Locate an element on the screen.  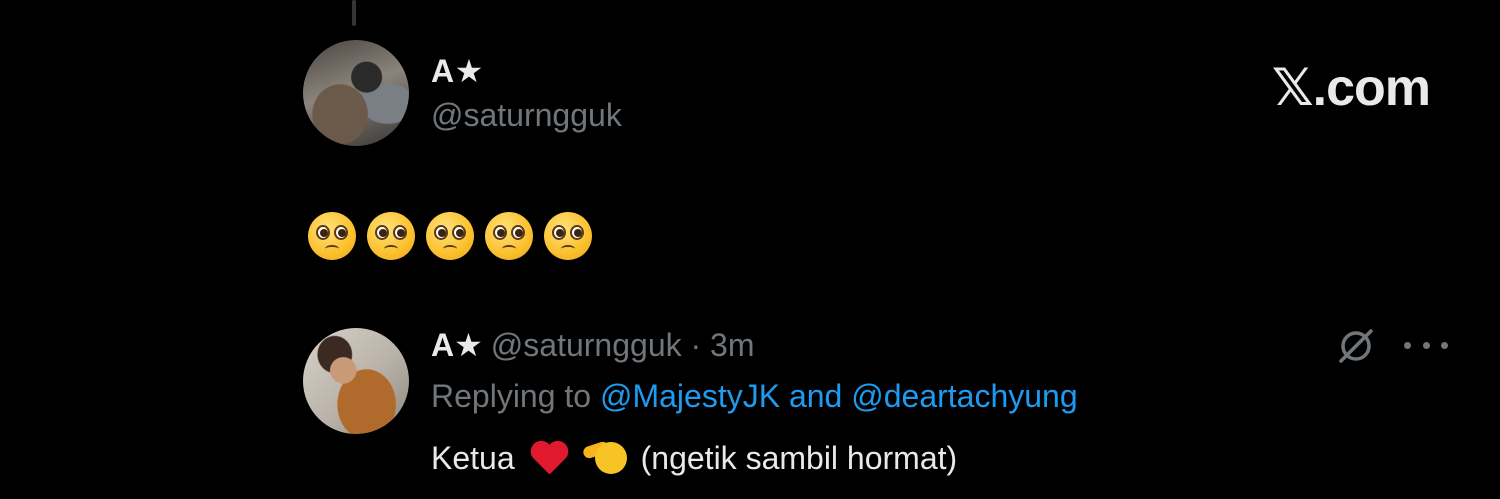
reply-display-name: A★ is located at coordinates (457, 345).